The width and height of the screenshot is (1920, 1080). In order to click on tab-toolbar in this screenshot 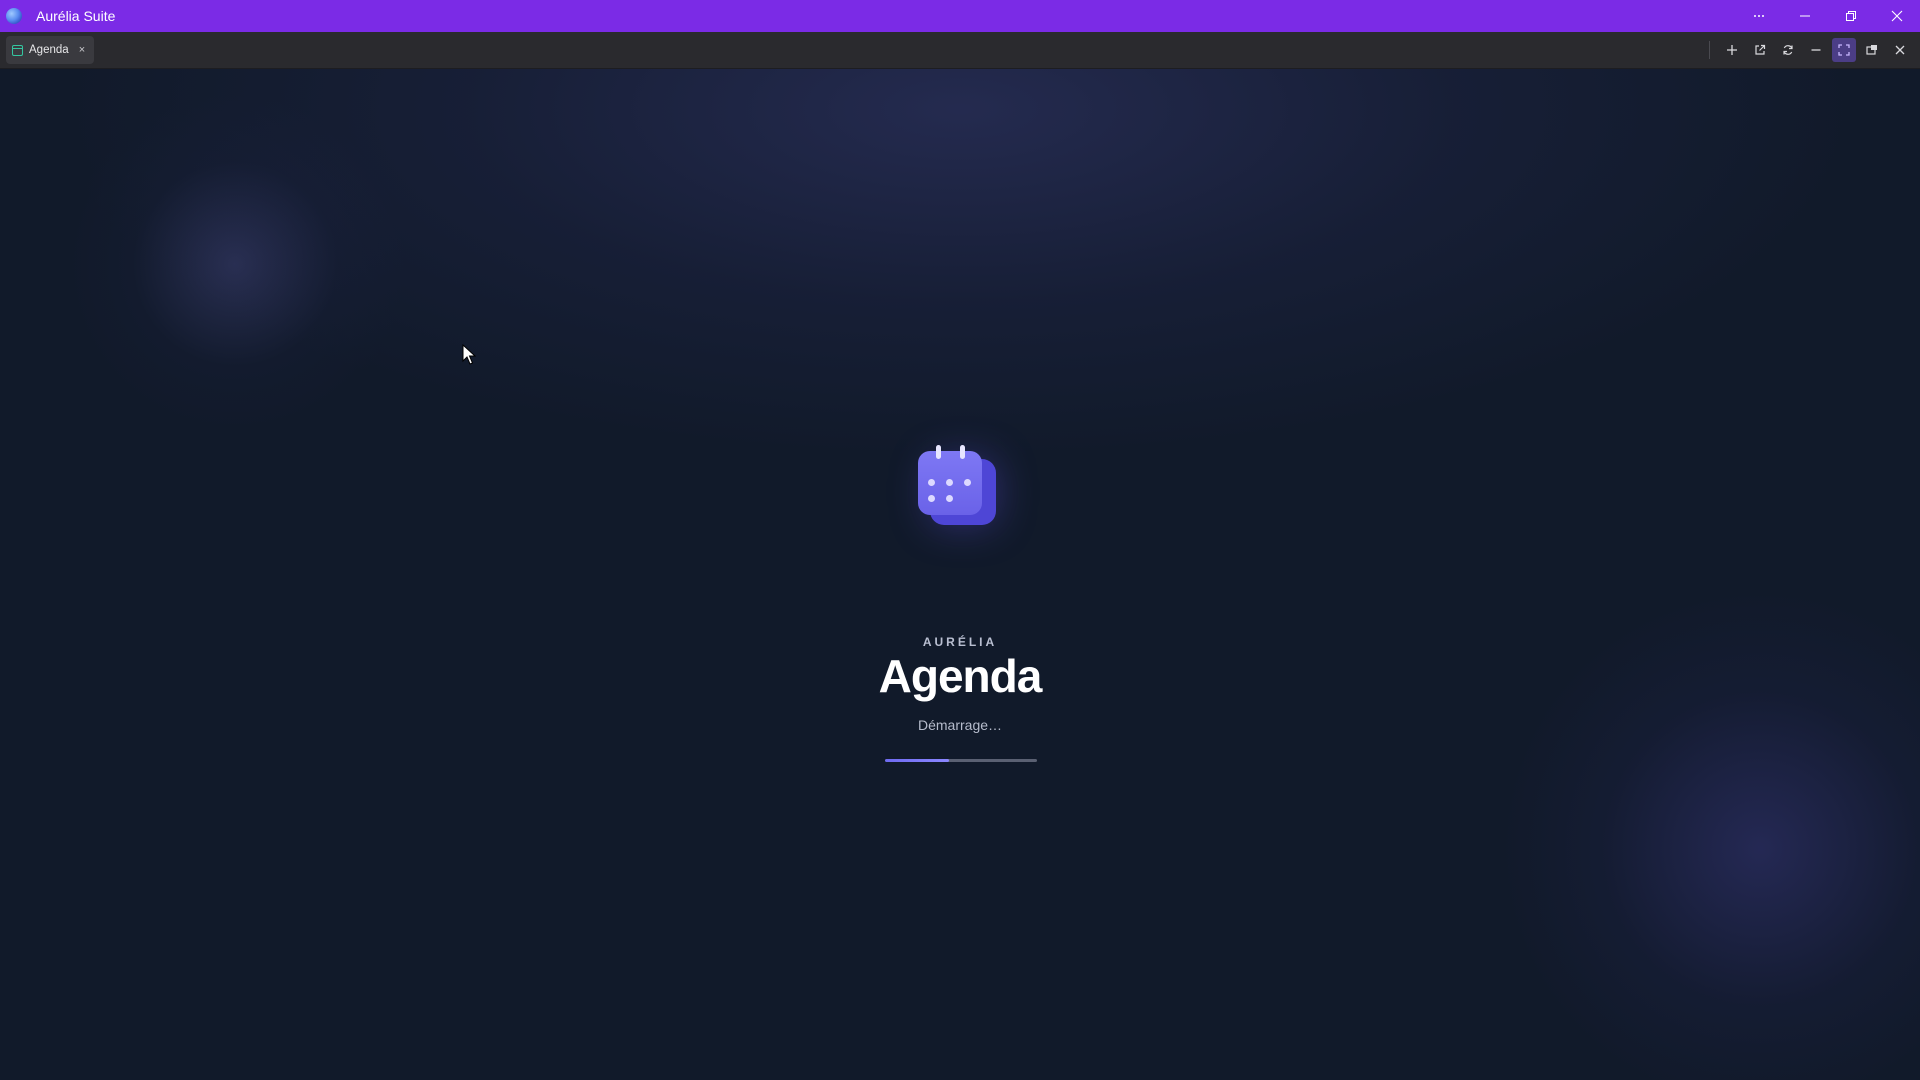, I will do `click(1810, 50)`.